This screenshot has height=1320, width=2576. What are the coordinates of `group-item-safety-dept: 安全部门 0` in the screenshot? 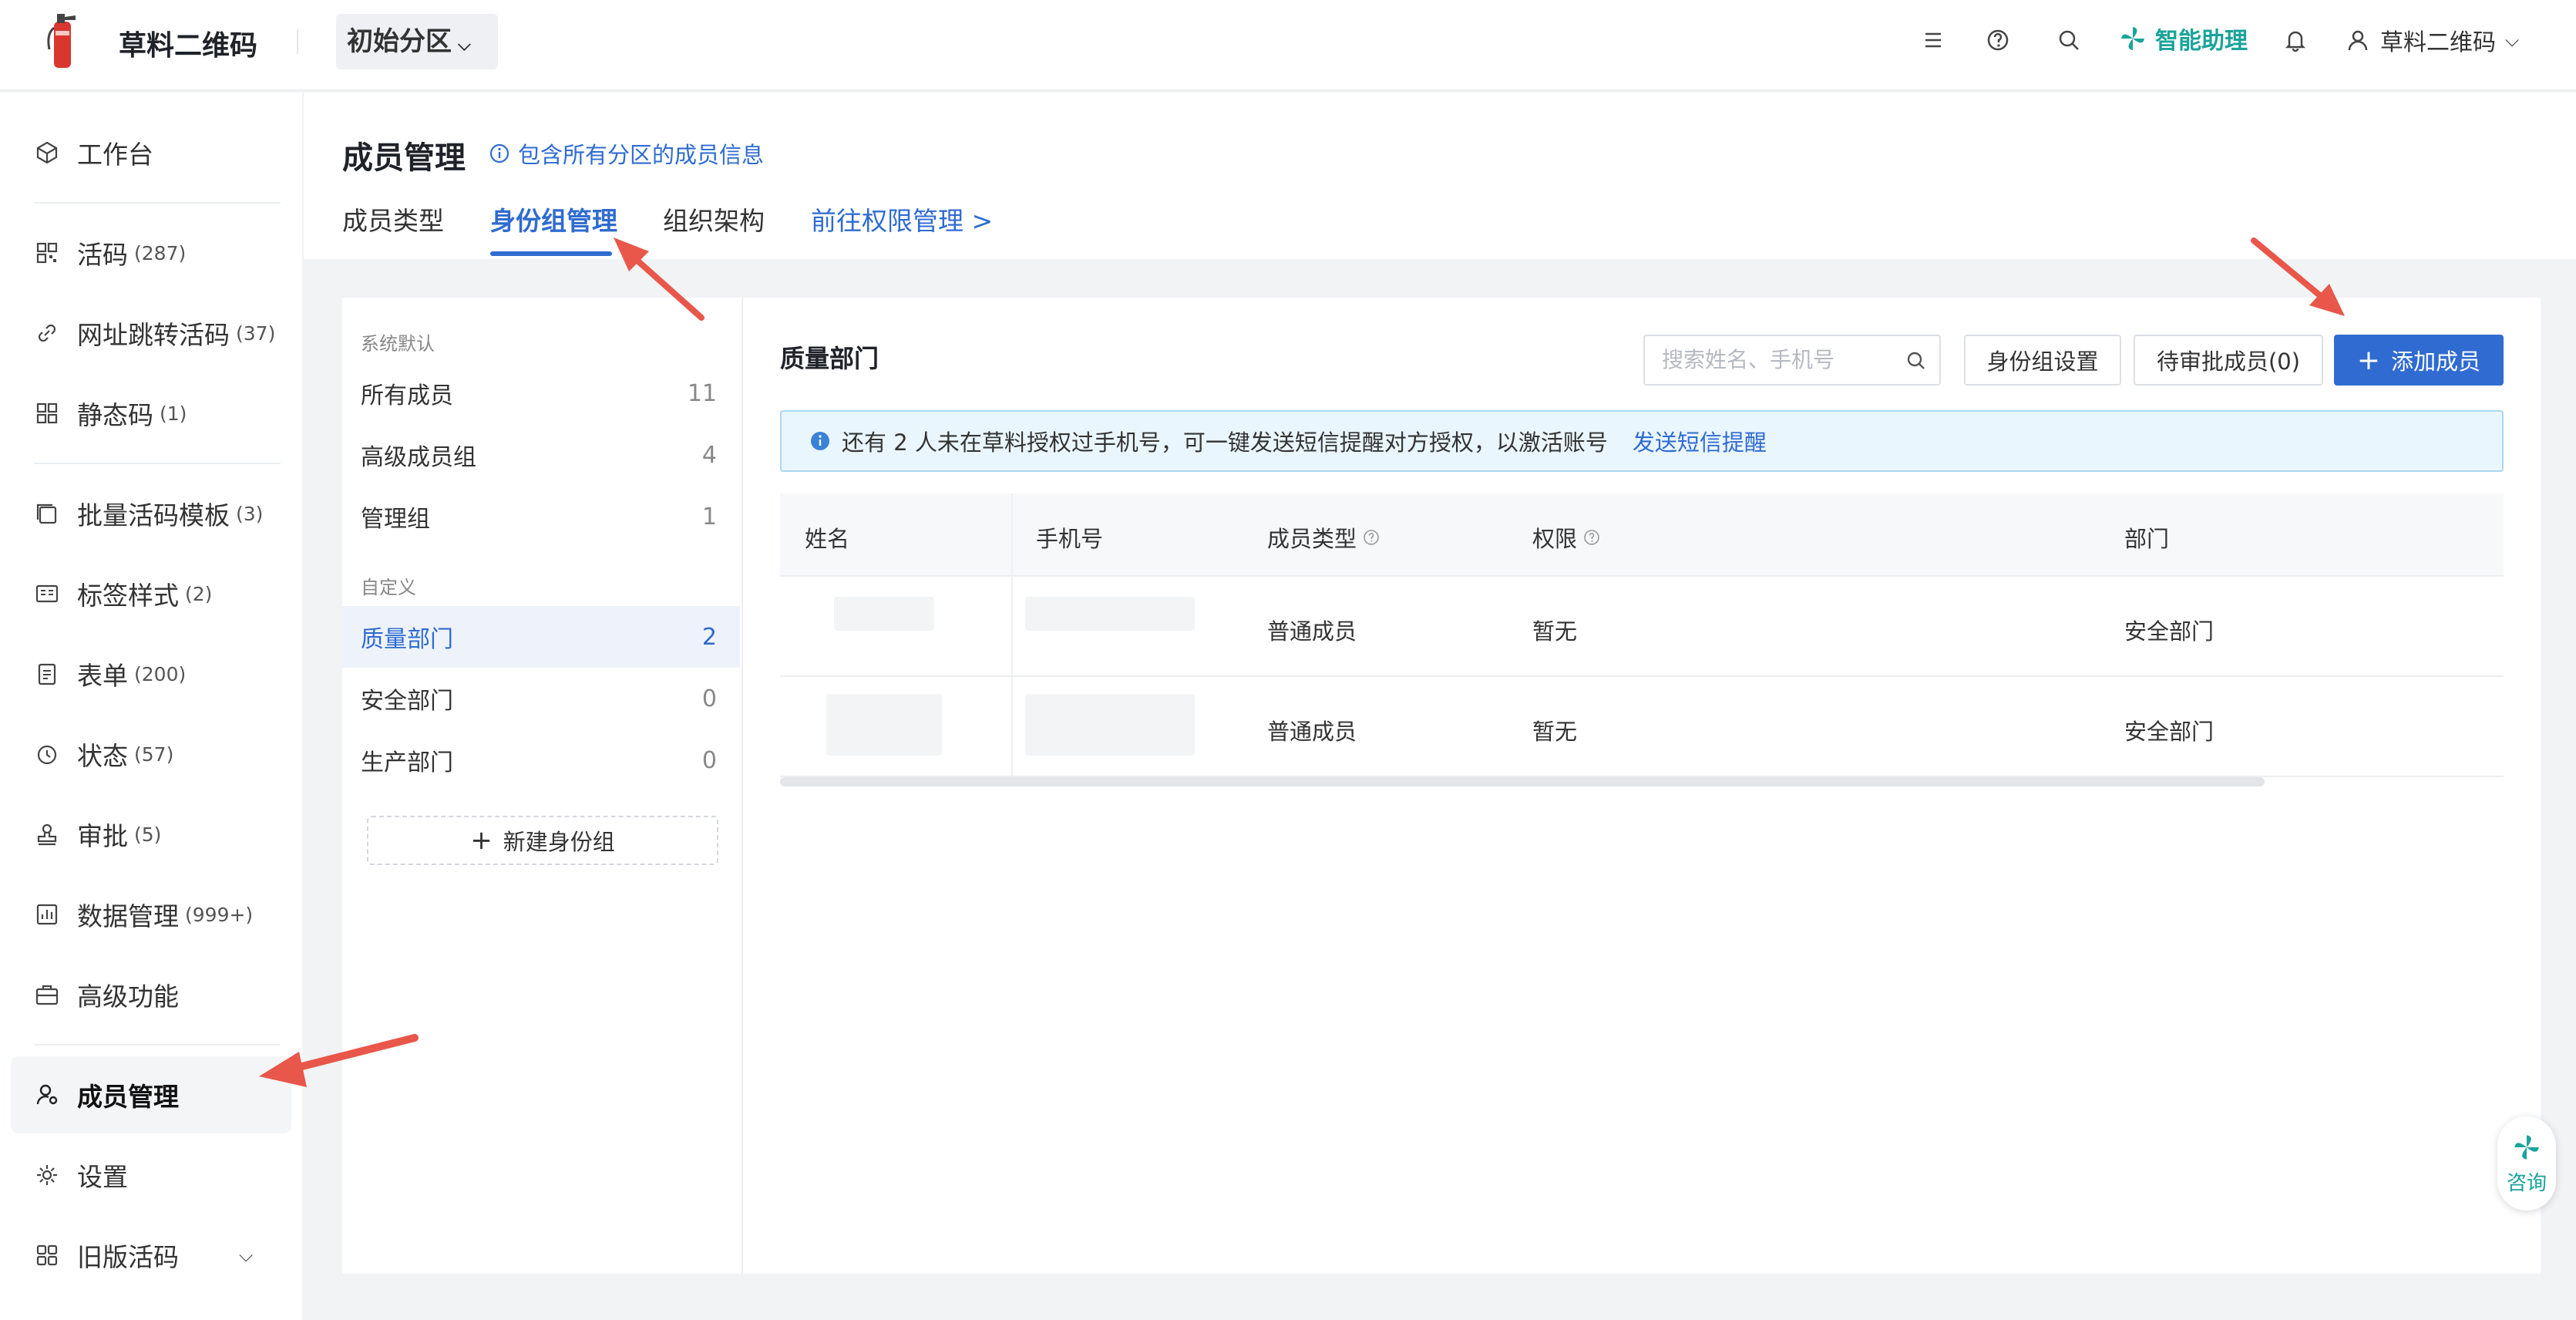 It's located at (541, 698).